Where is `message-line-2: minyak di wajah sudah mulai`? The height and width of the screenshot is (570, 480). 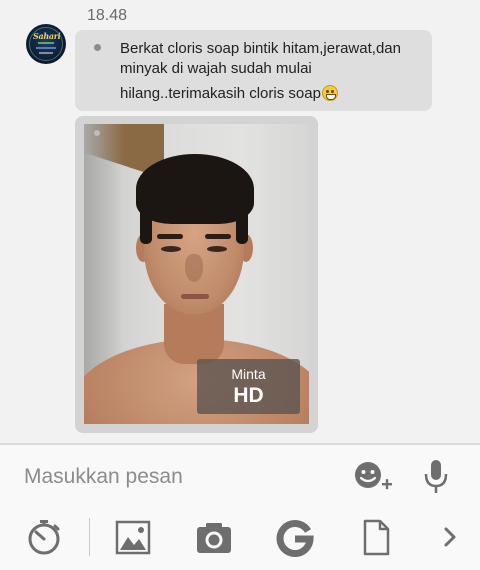 message-line-2: minyak di wajah sudah mulai is located at coordinates (216, 68).